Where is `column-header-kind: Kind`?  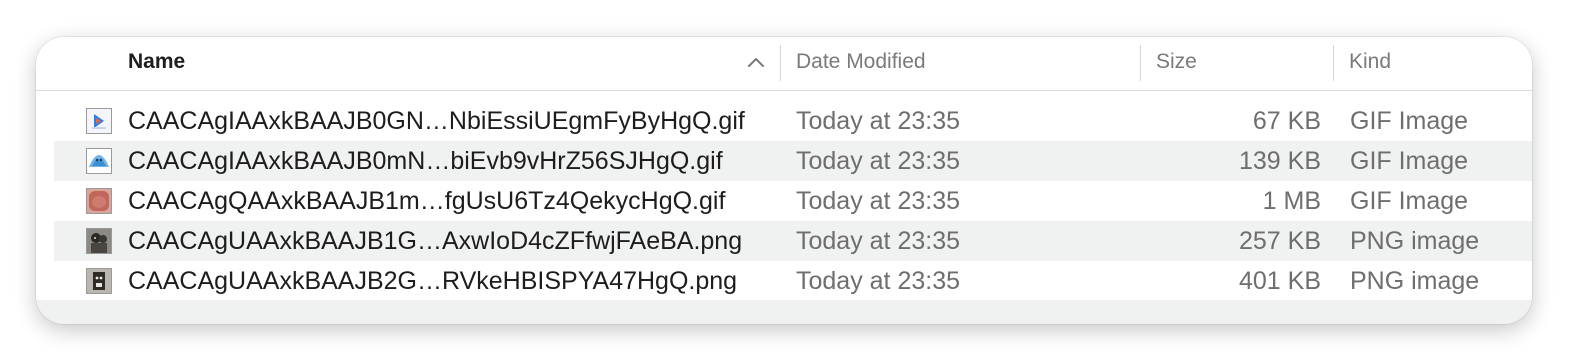
column-header-kind: Kind is located at coordinates (1370, 63).